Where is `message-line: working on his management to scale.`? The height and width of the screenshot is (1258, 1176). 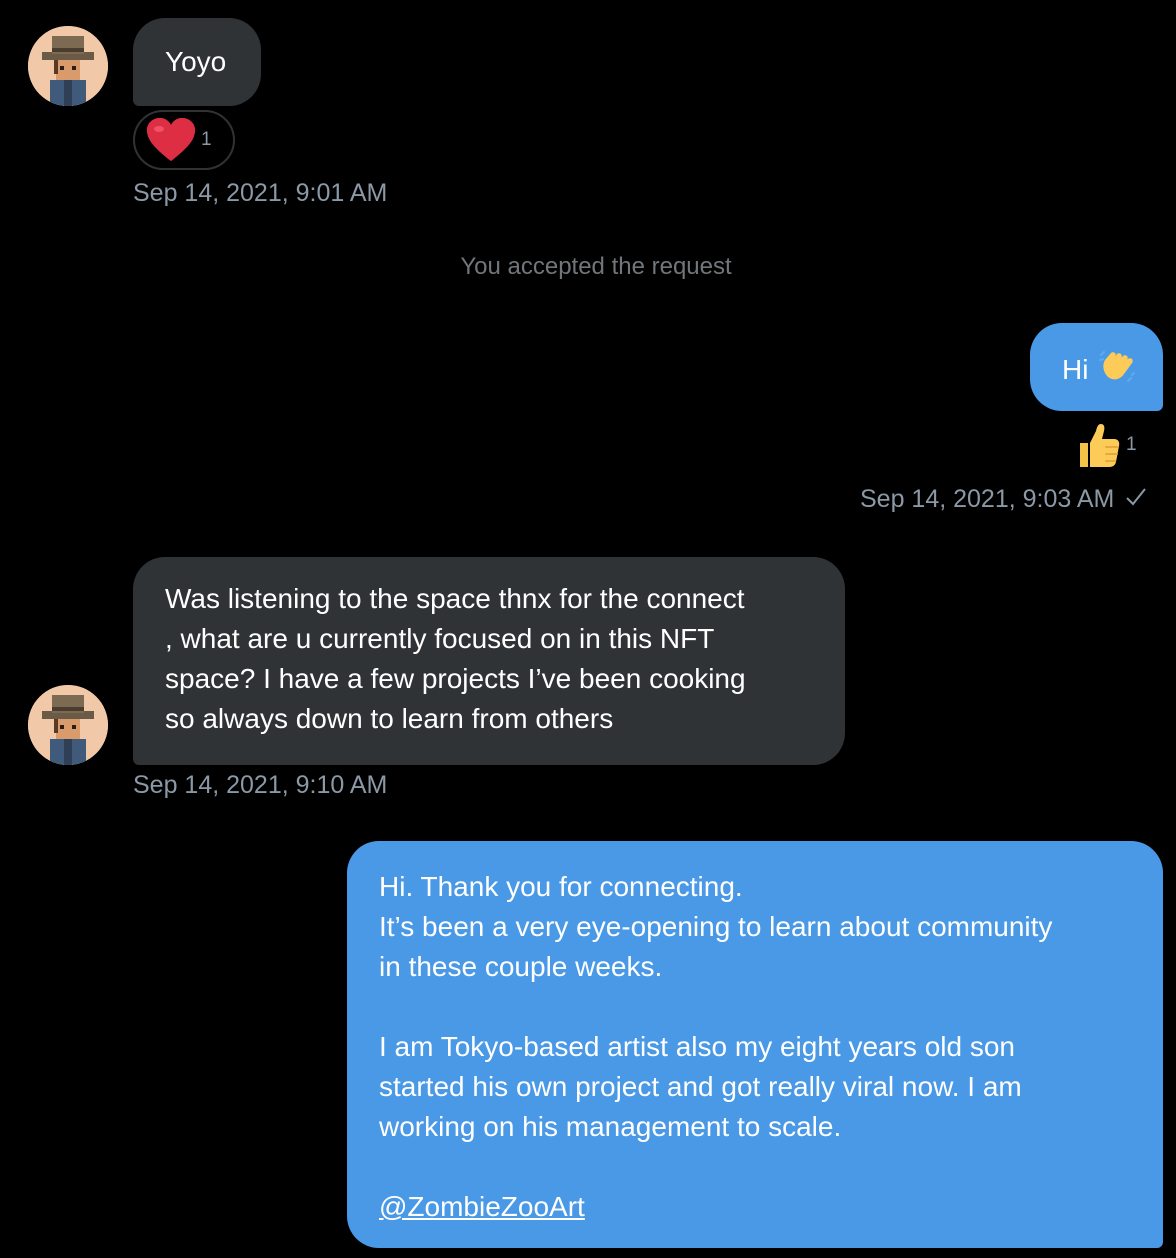
message-line: working on his management to scale. is located at coordinates (610, 1126).